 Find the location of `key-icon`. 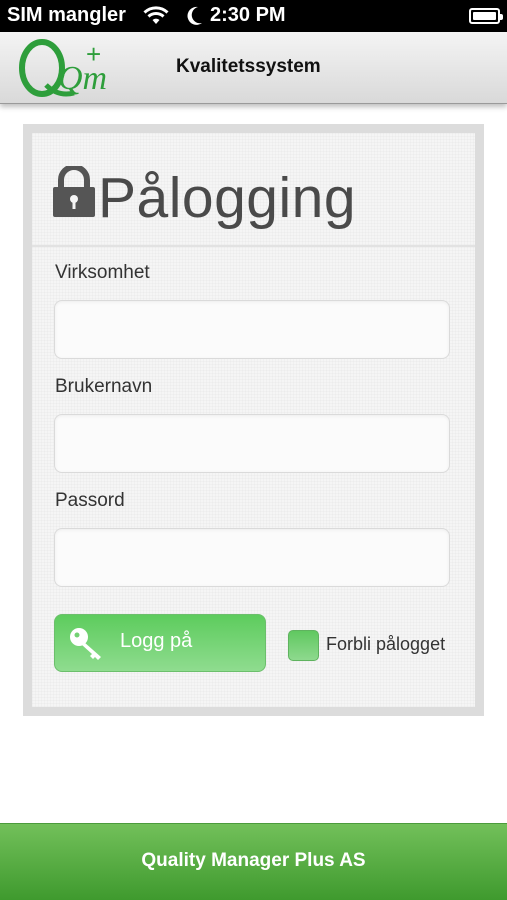

key-icon is located at coordinates (87, 646).